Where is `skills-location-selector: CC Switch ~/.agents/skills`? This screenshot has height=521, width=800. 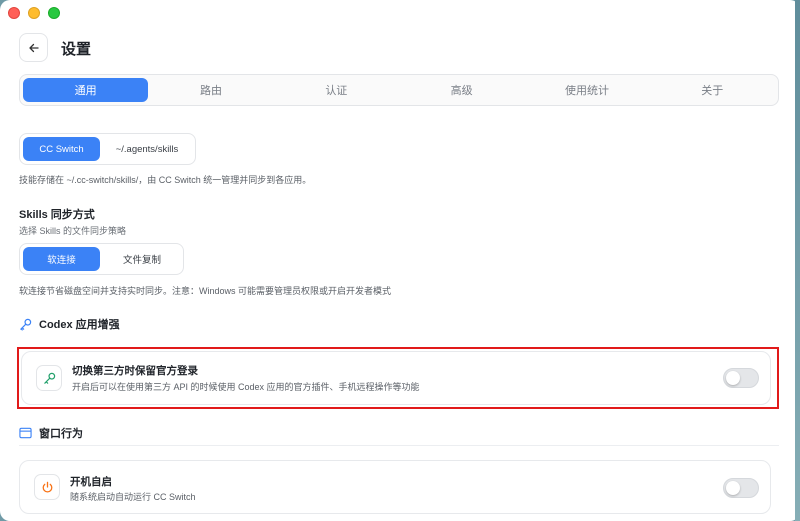
skills-location-selector: CC Switch ~/.agents/skills is located at coordinates (107, 149).